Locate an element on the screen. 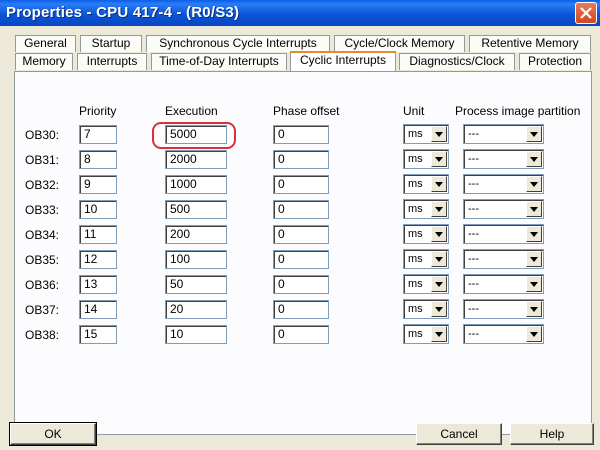  execution-input: 100 is located at coordinates (196, 259).